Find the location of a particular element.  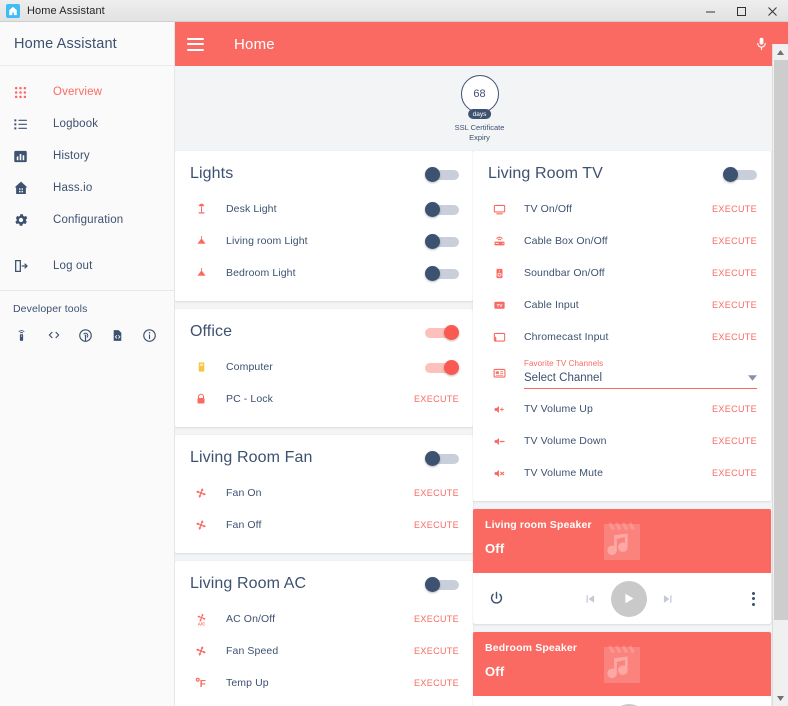

services-remote-icon is located at coordinates (21, 335).